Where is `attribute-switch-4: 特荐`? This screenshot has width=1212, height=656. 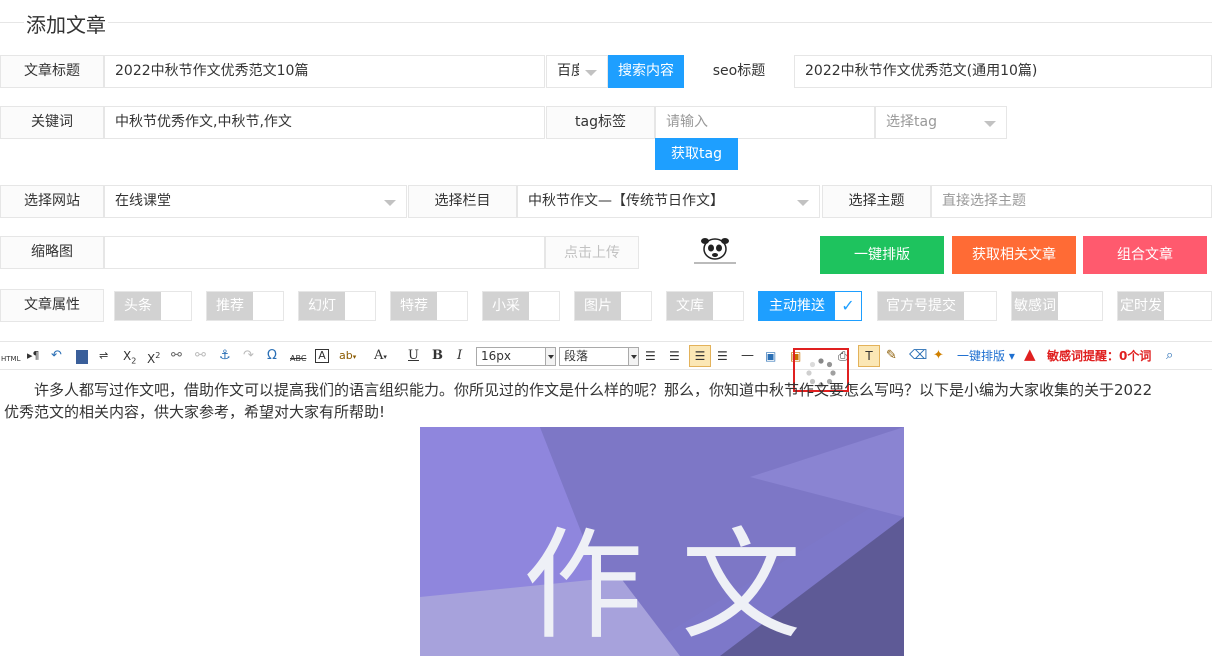
attribute-switch-4: 特荐 is located at coordinates (429, 306).